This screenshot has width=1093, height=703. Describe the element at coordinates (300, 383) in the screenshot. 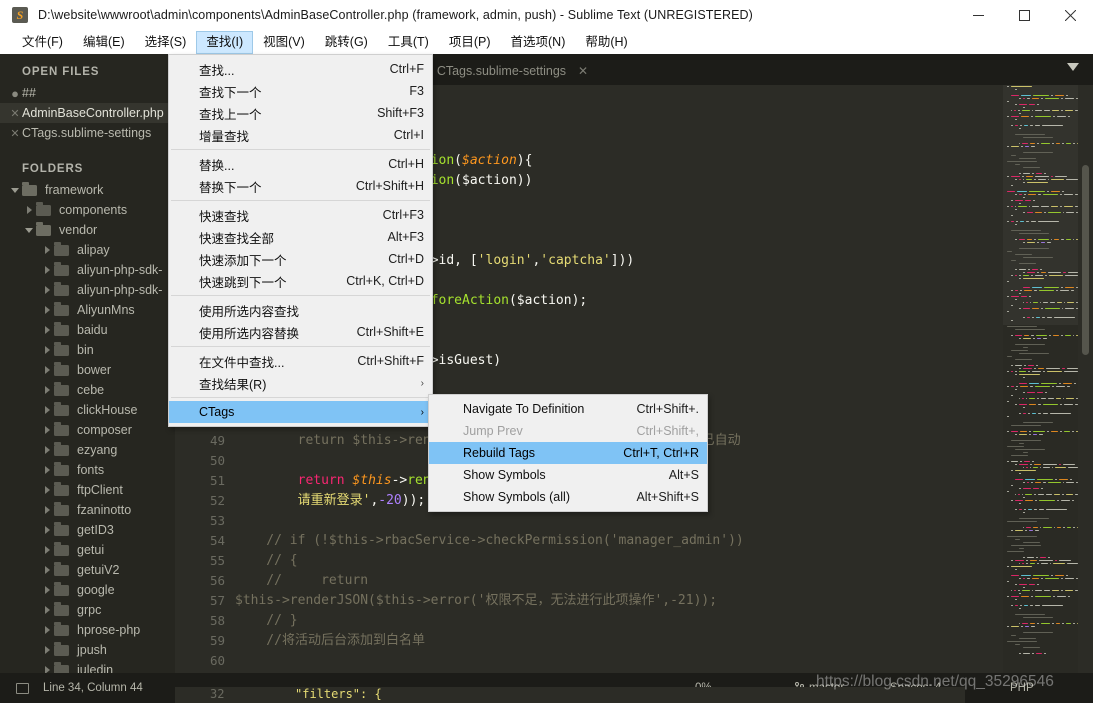

I see `find-menu-item-17: 查找结果(R) ›` at that location.